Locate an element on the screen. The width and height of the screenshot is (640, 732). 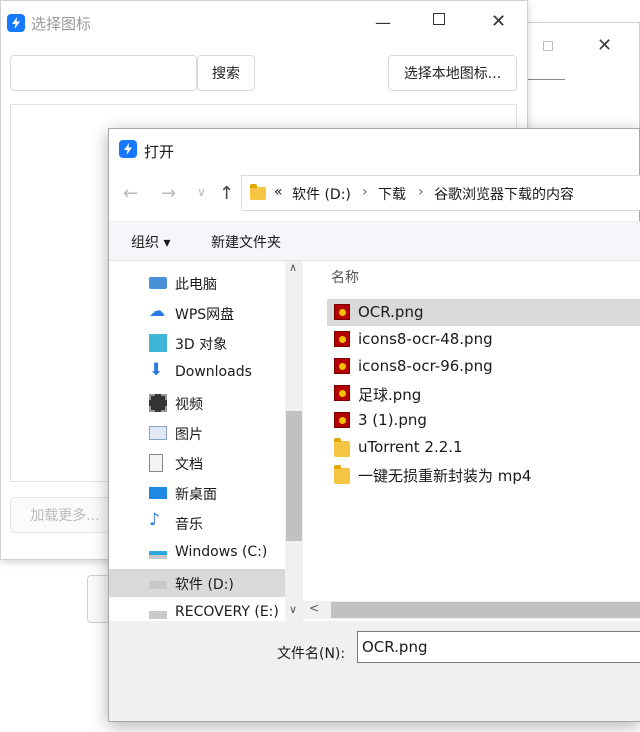
nav-item-software-d: 软件 (D:) is located at coordinates (197, 583).